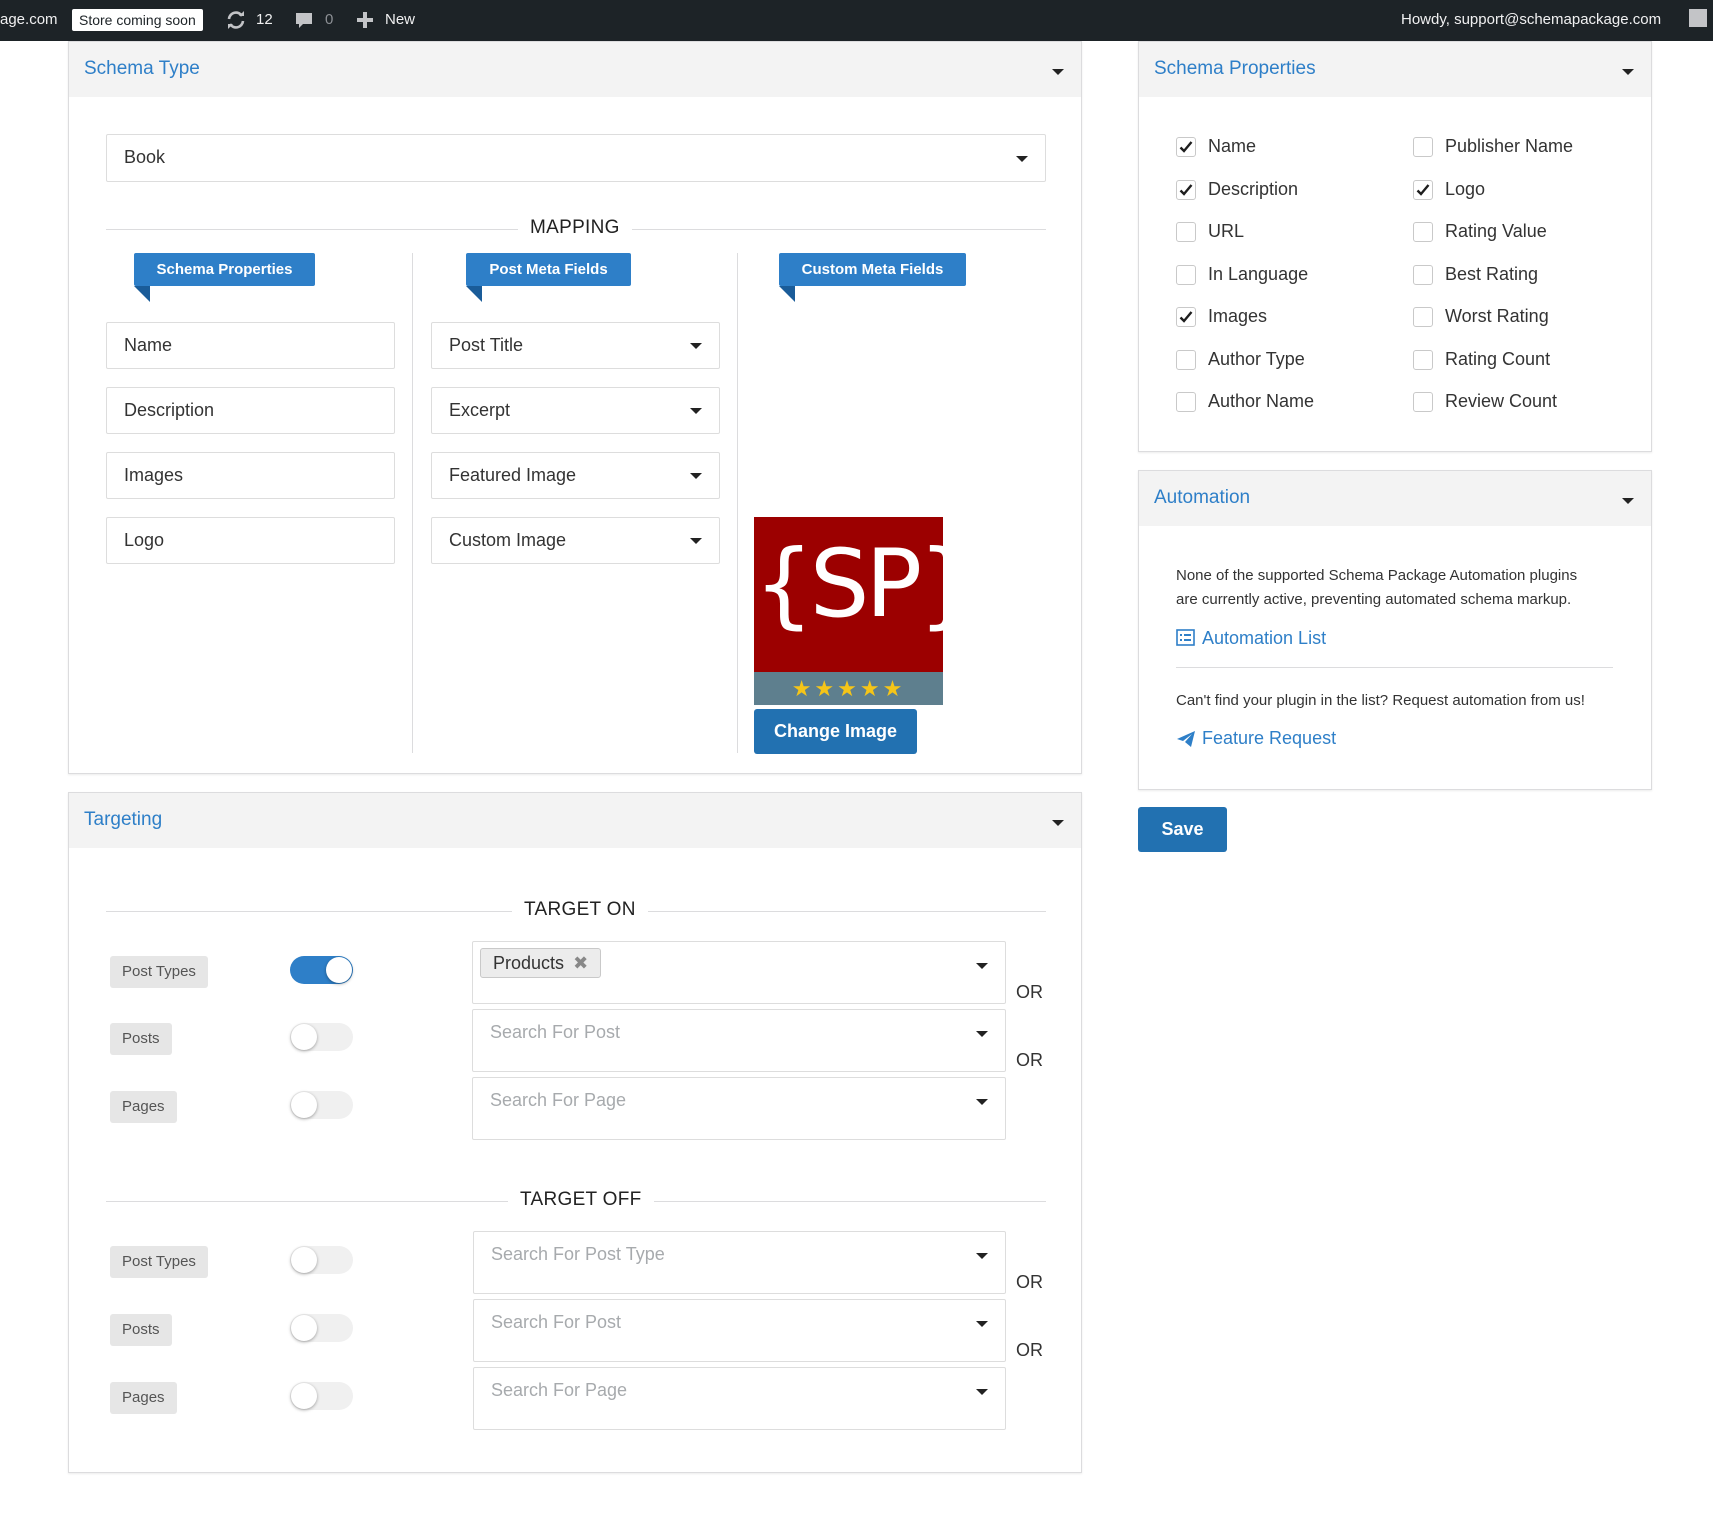  I want to click on checkmark-icon, so click(1186, 147).